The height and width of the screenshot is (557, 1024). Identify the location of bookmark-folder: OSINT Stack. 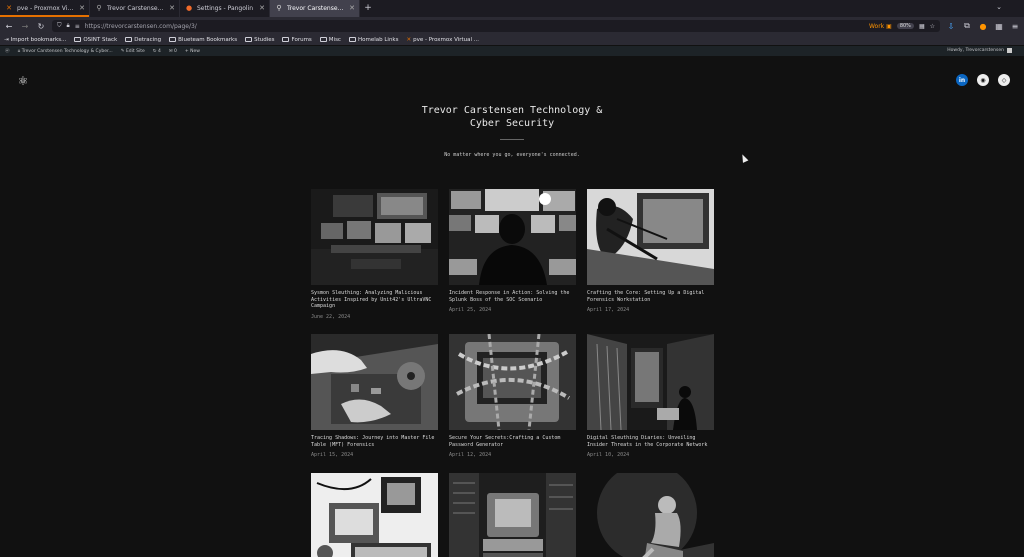
(95, 40).